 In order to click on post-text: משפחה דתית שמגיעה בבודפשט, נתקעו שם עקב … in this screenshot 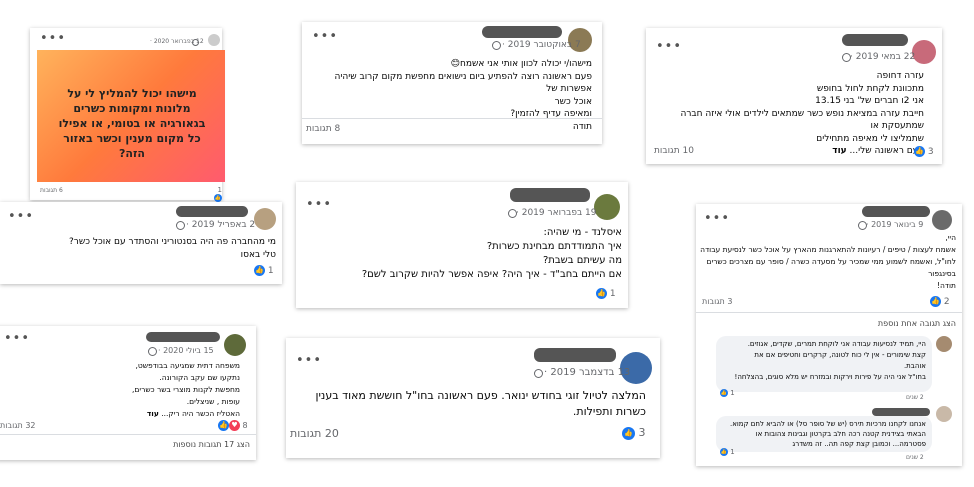, I will do `click(186, 389)`.